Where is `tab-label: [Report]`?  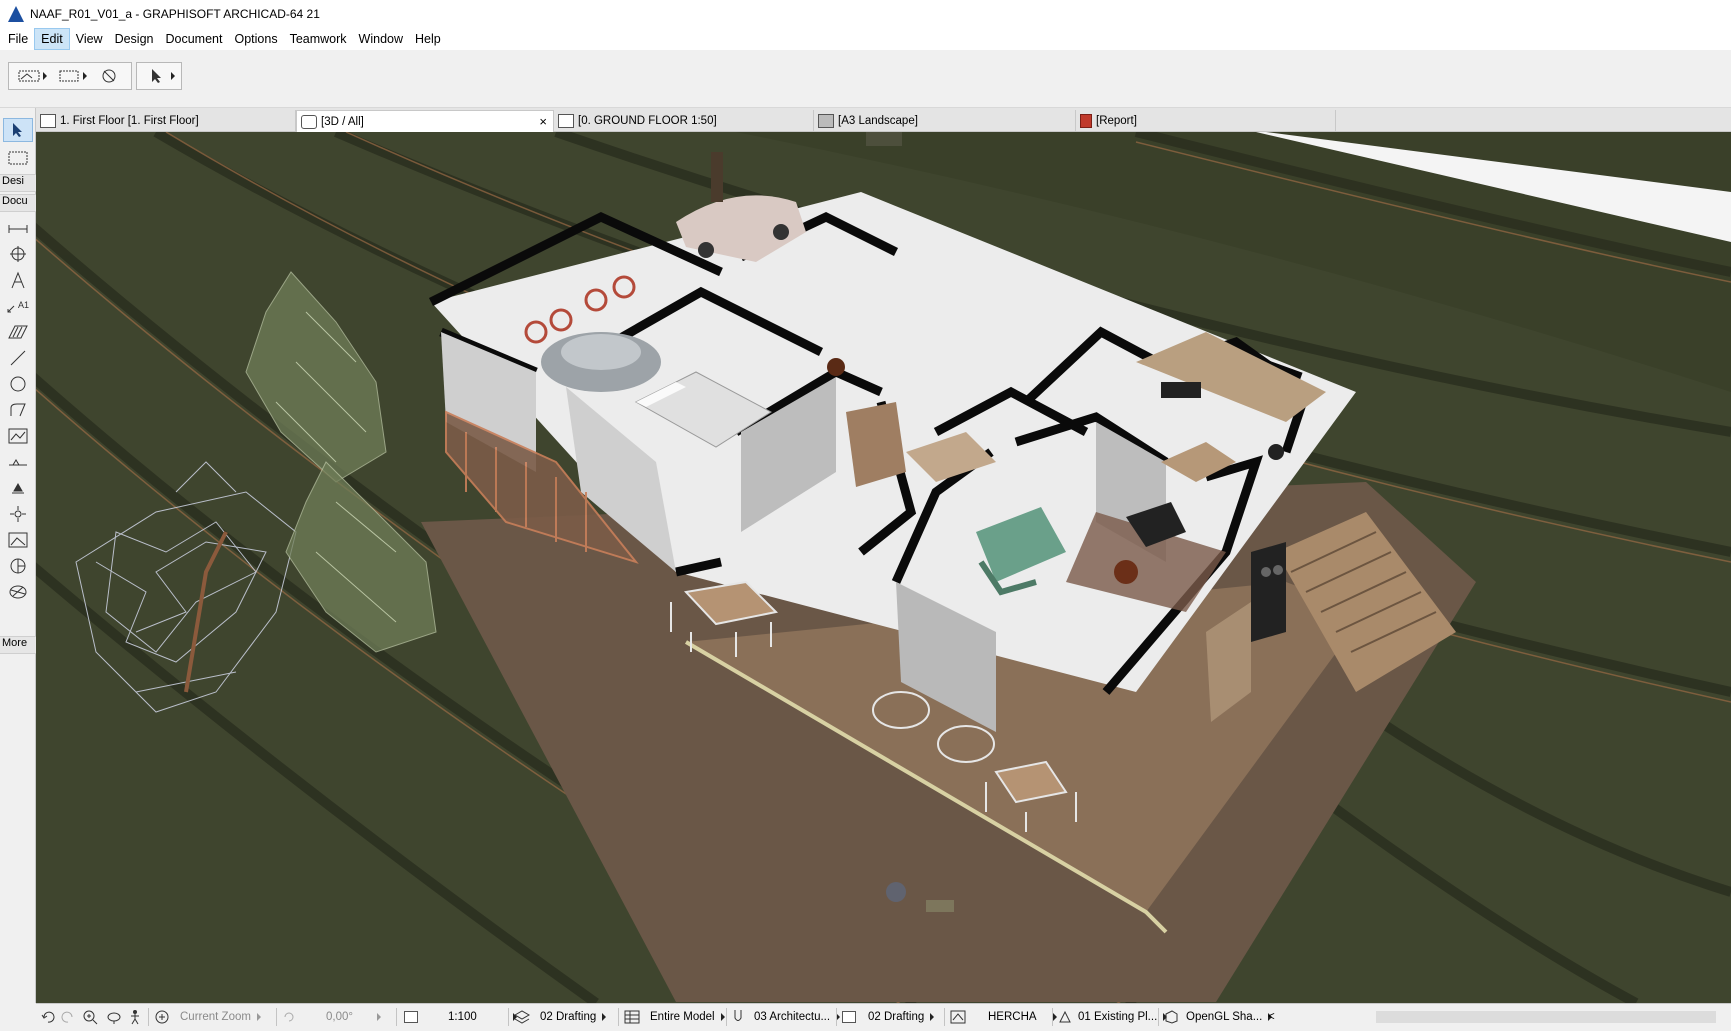 tab-label: [Report] is located at coordinates (1116, 121).